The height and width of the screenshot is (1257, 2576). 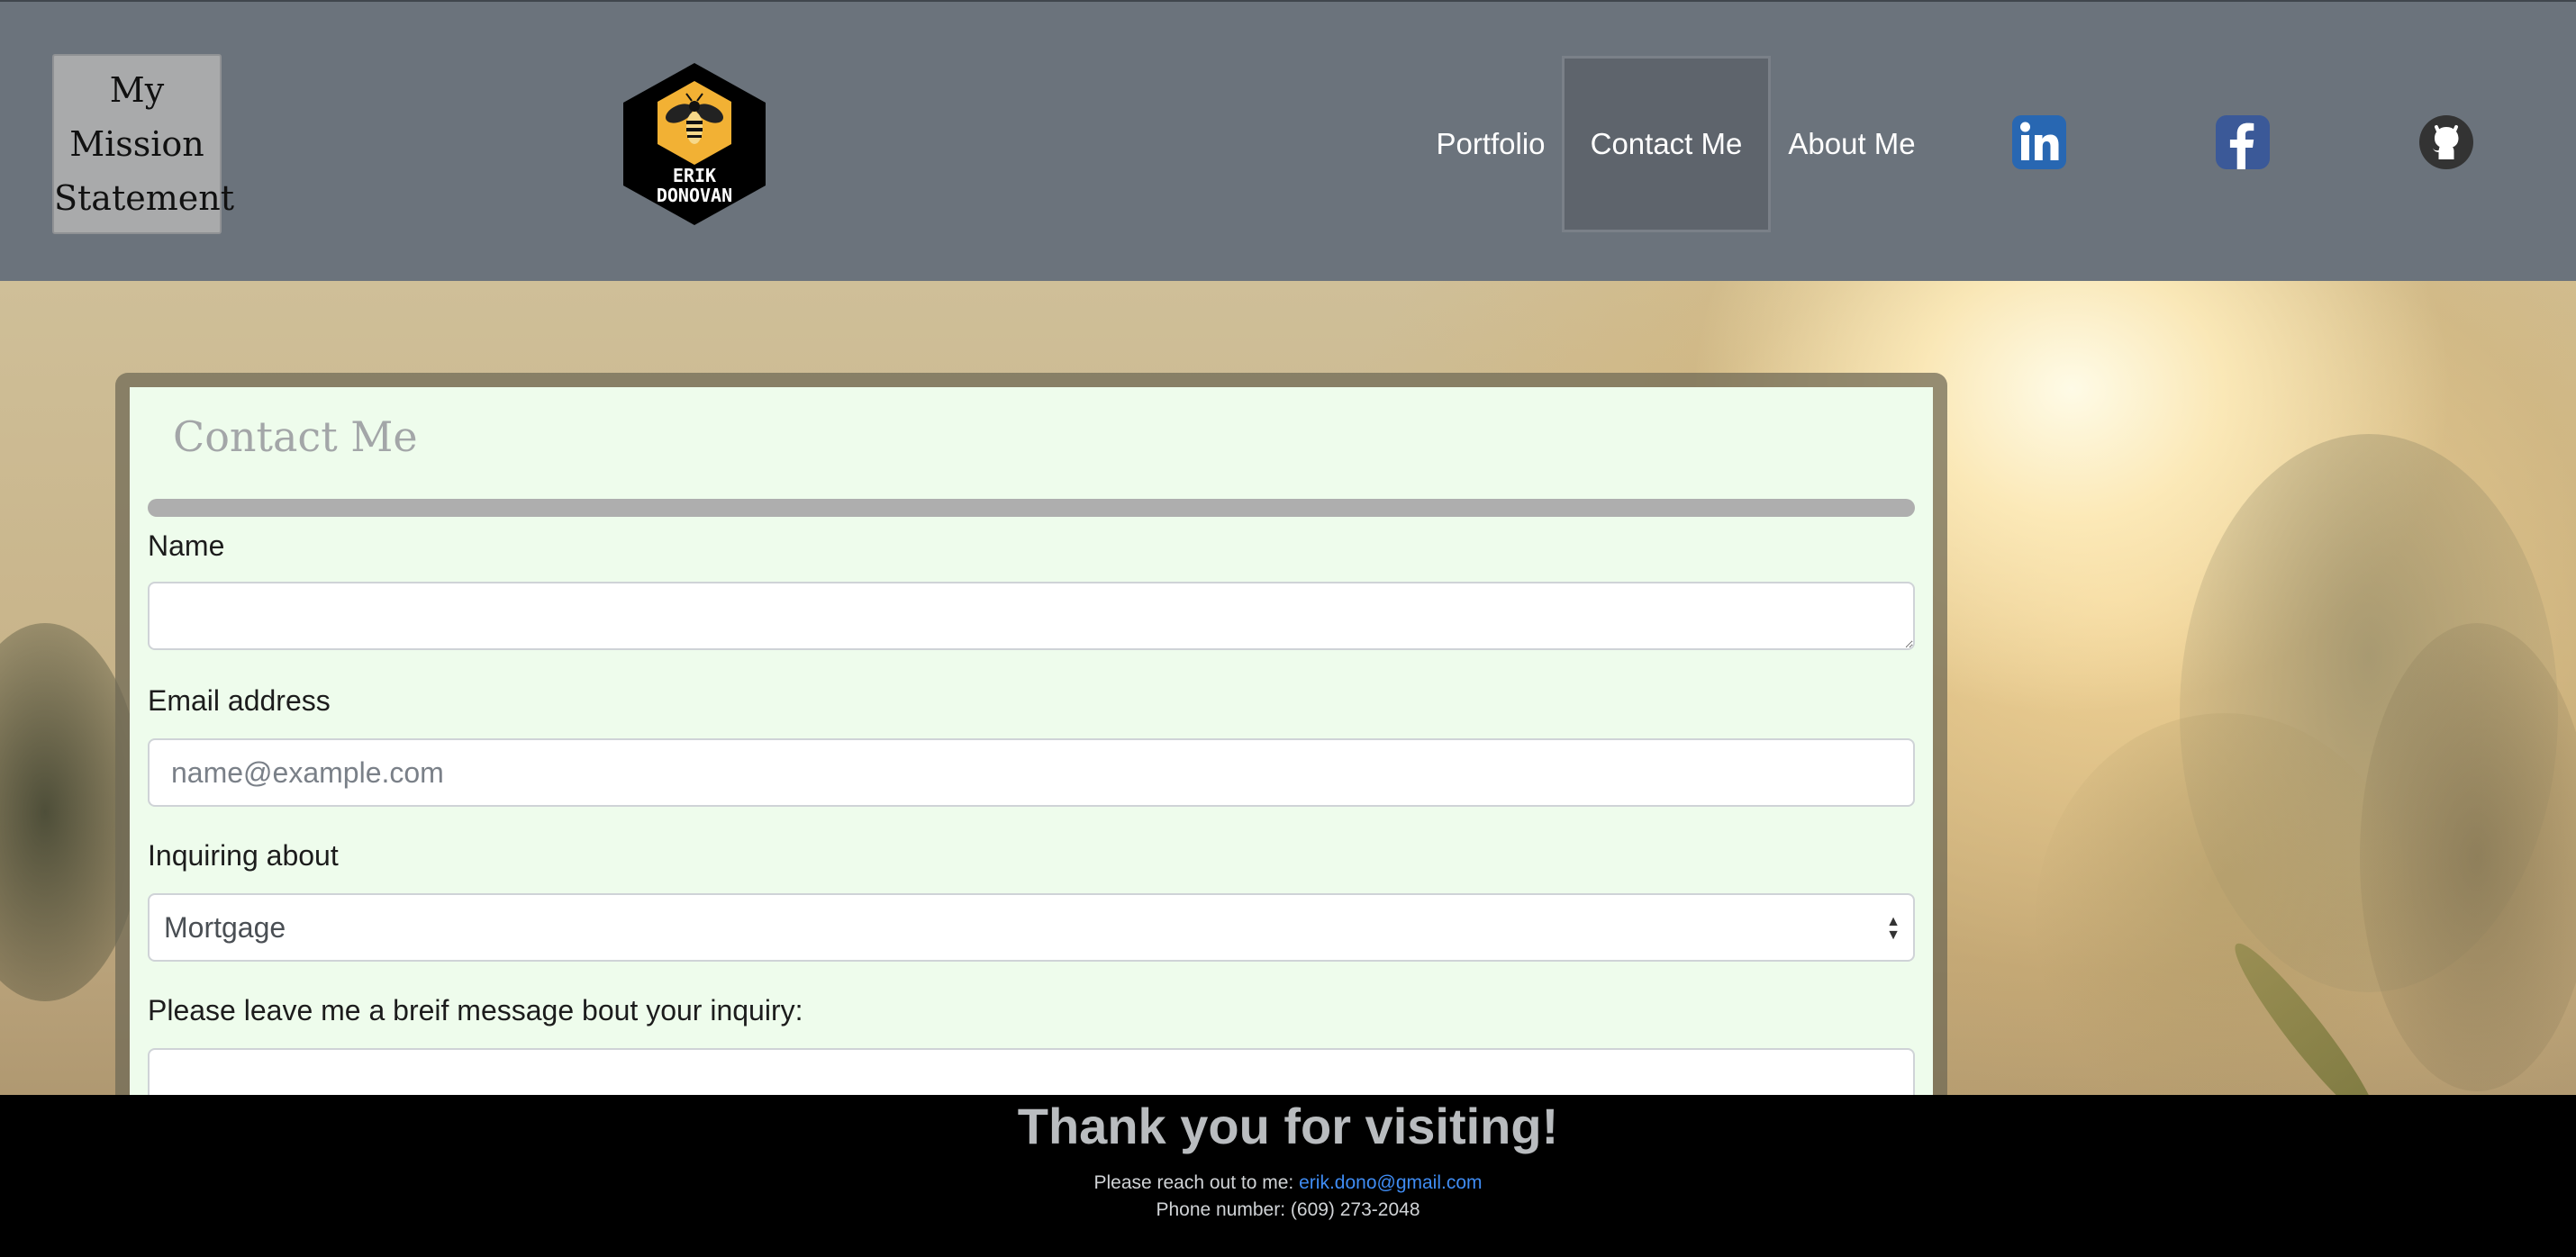 I want to click on name-label: Name, so click(x=186, y=545).